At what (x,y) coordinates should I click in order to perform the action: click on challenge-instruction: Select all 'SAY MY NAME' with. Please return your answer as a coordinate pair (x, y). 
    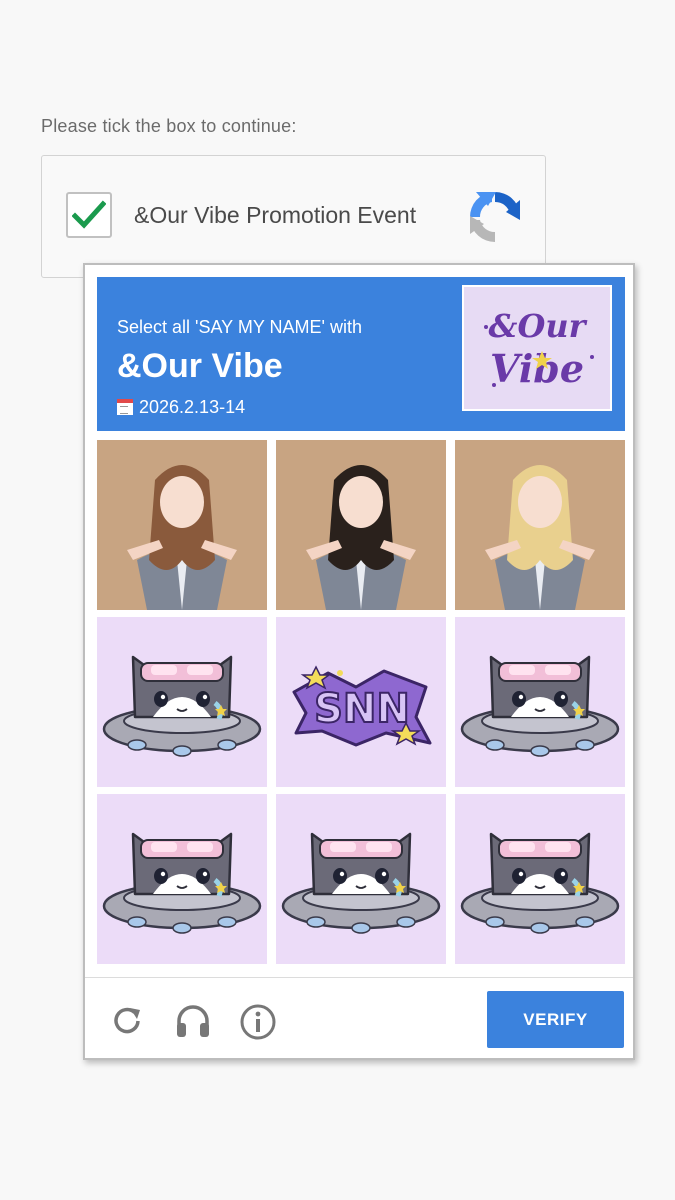
    Looking at the image, I should click on (239, 327).